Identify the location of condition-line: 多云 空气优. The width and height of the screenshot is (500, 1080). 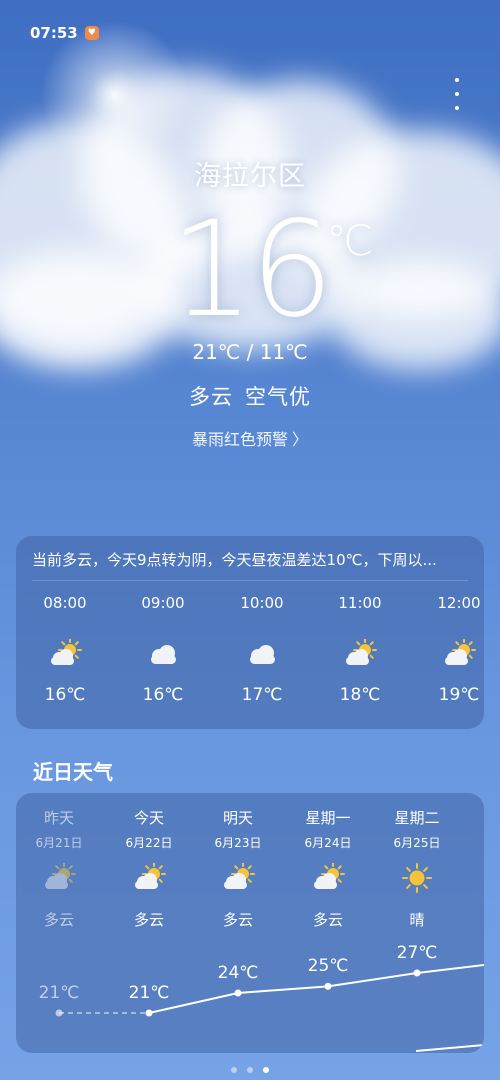
(250, 396).